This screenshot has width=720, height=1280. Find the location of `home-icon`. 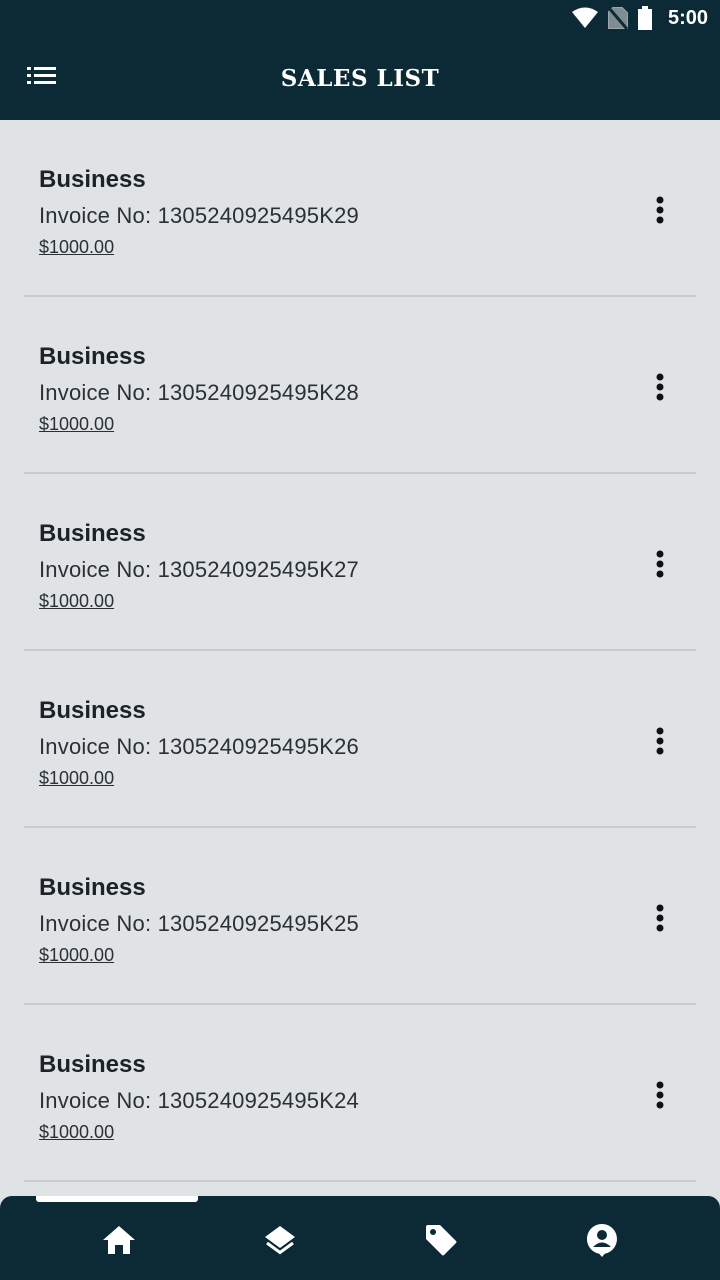

home-icon is located at coordinates (119, 1242).